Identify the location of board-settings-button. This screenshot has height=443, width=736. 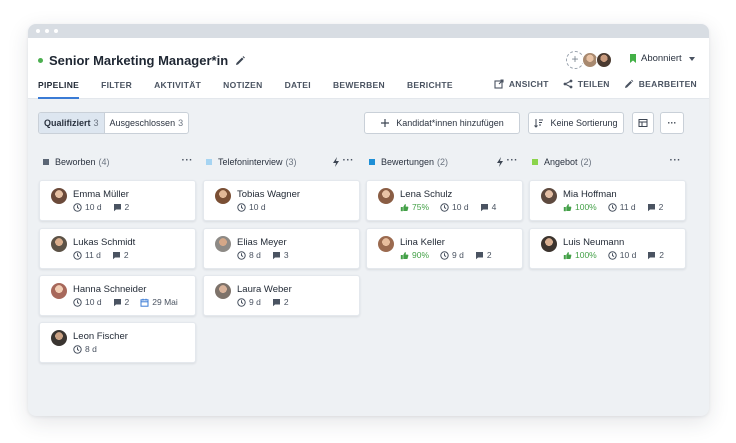
(643, 123).